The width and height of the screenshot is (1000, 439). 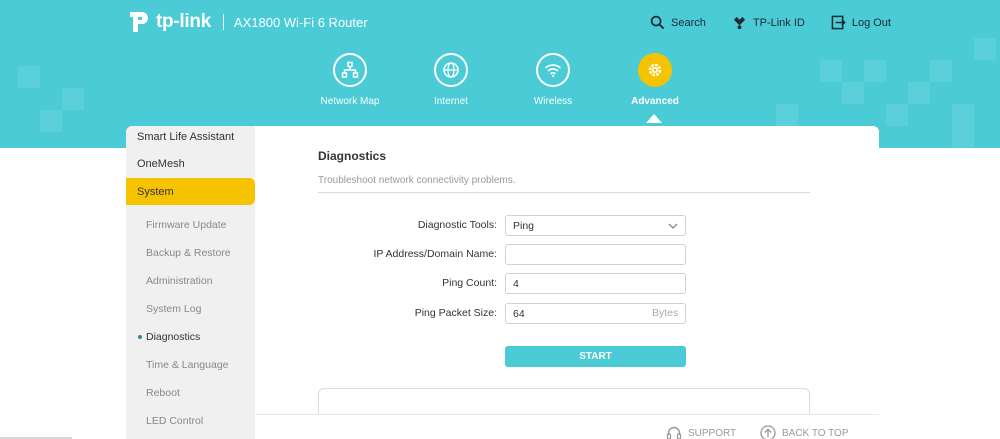 I want to click on start-button: START, so click(x=595, y=356).